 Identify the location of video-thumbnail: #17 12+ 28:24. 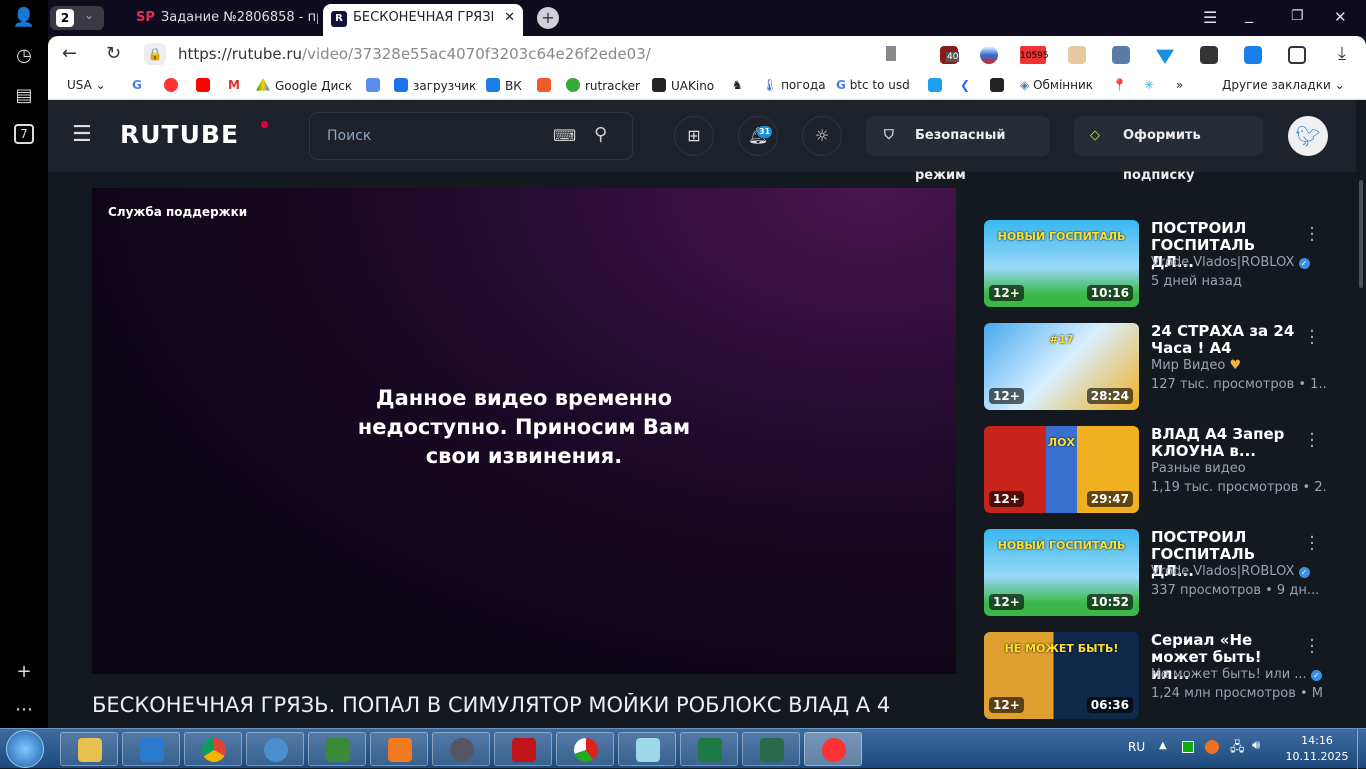
(1061, 366).